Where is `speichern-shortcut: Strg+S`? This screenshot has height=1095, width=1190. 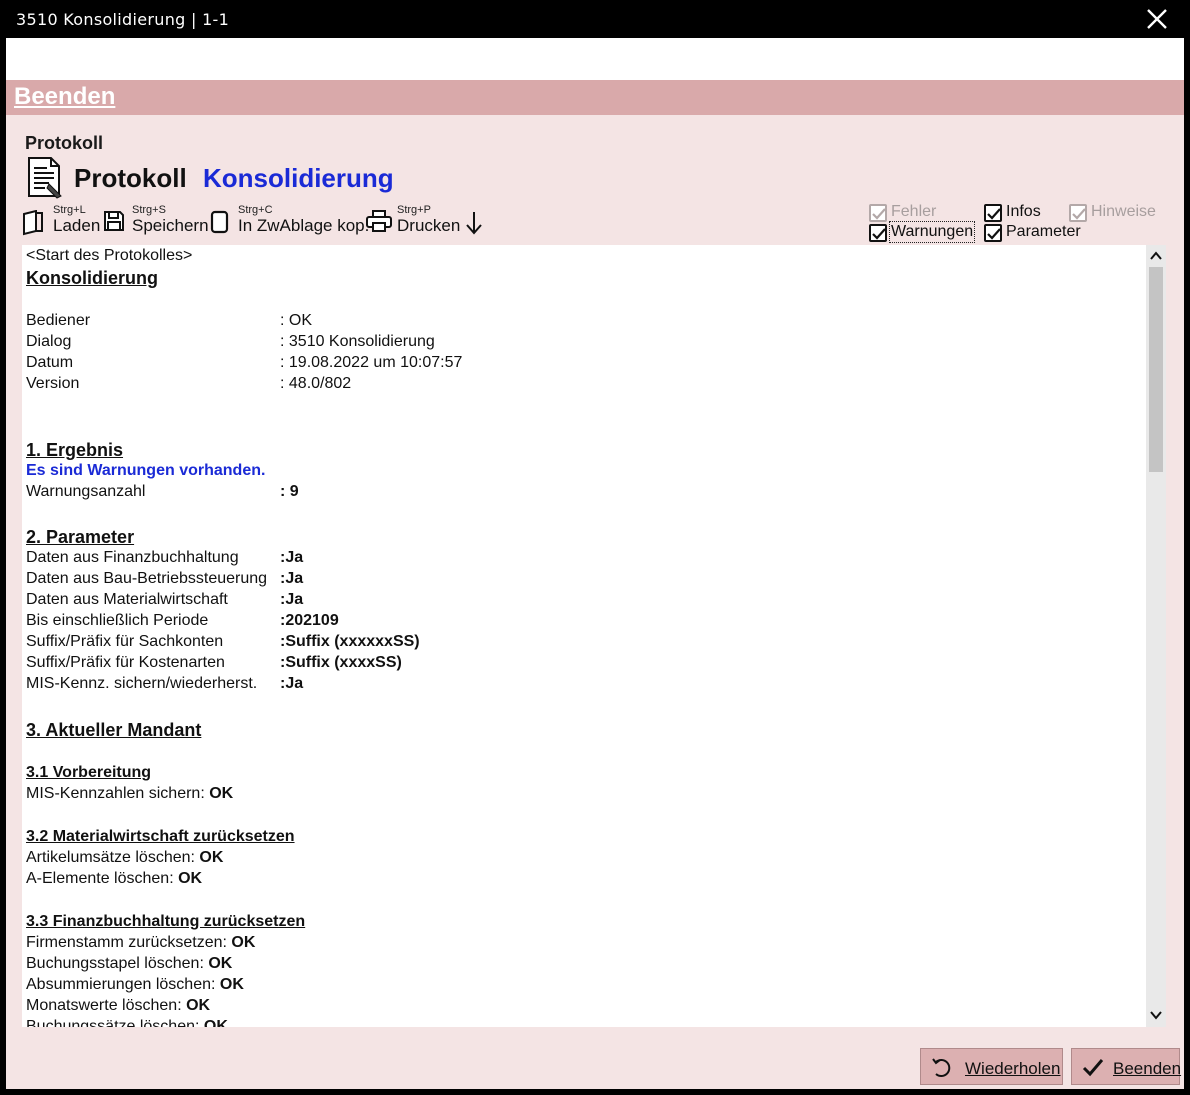
speichern-shortcut: Strg+S is located at coordinates (149, 210).